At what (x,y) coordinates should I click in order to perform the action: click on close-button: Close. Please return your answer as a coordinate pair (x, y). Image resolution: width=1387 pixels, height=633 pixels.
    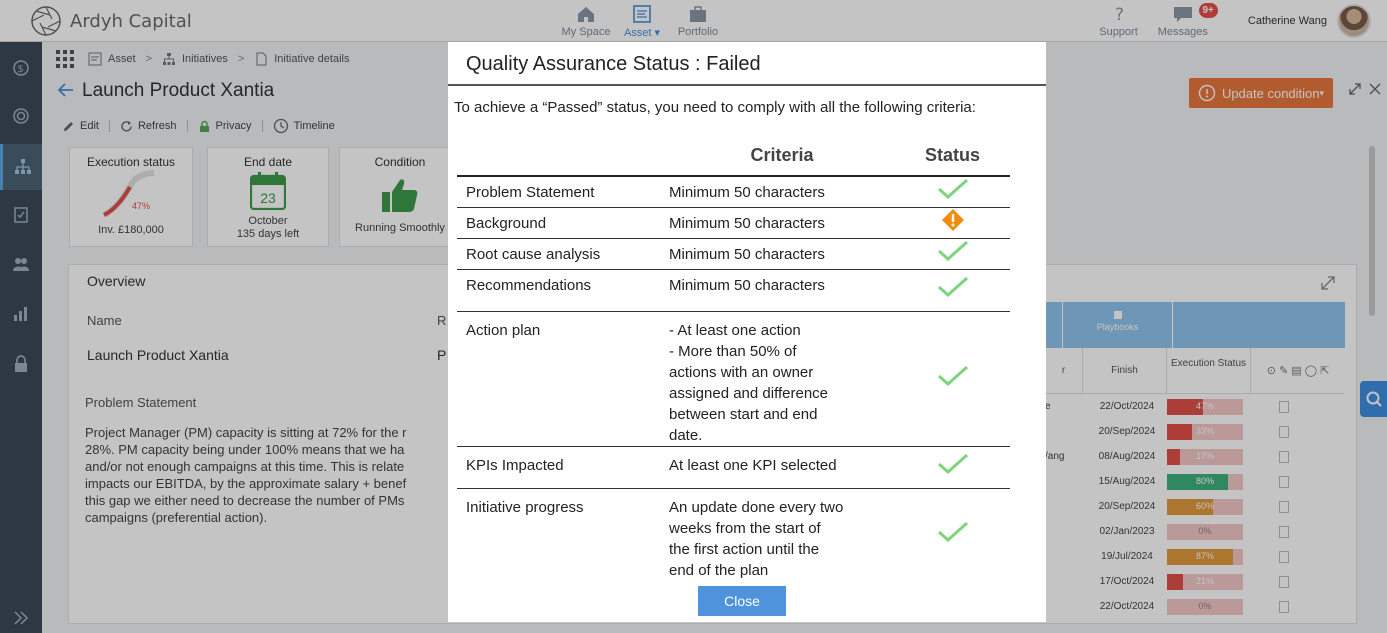
    Looking at the image, I should click on (742, 601).